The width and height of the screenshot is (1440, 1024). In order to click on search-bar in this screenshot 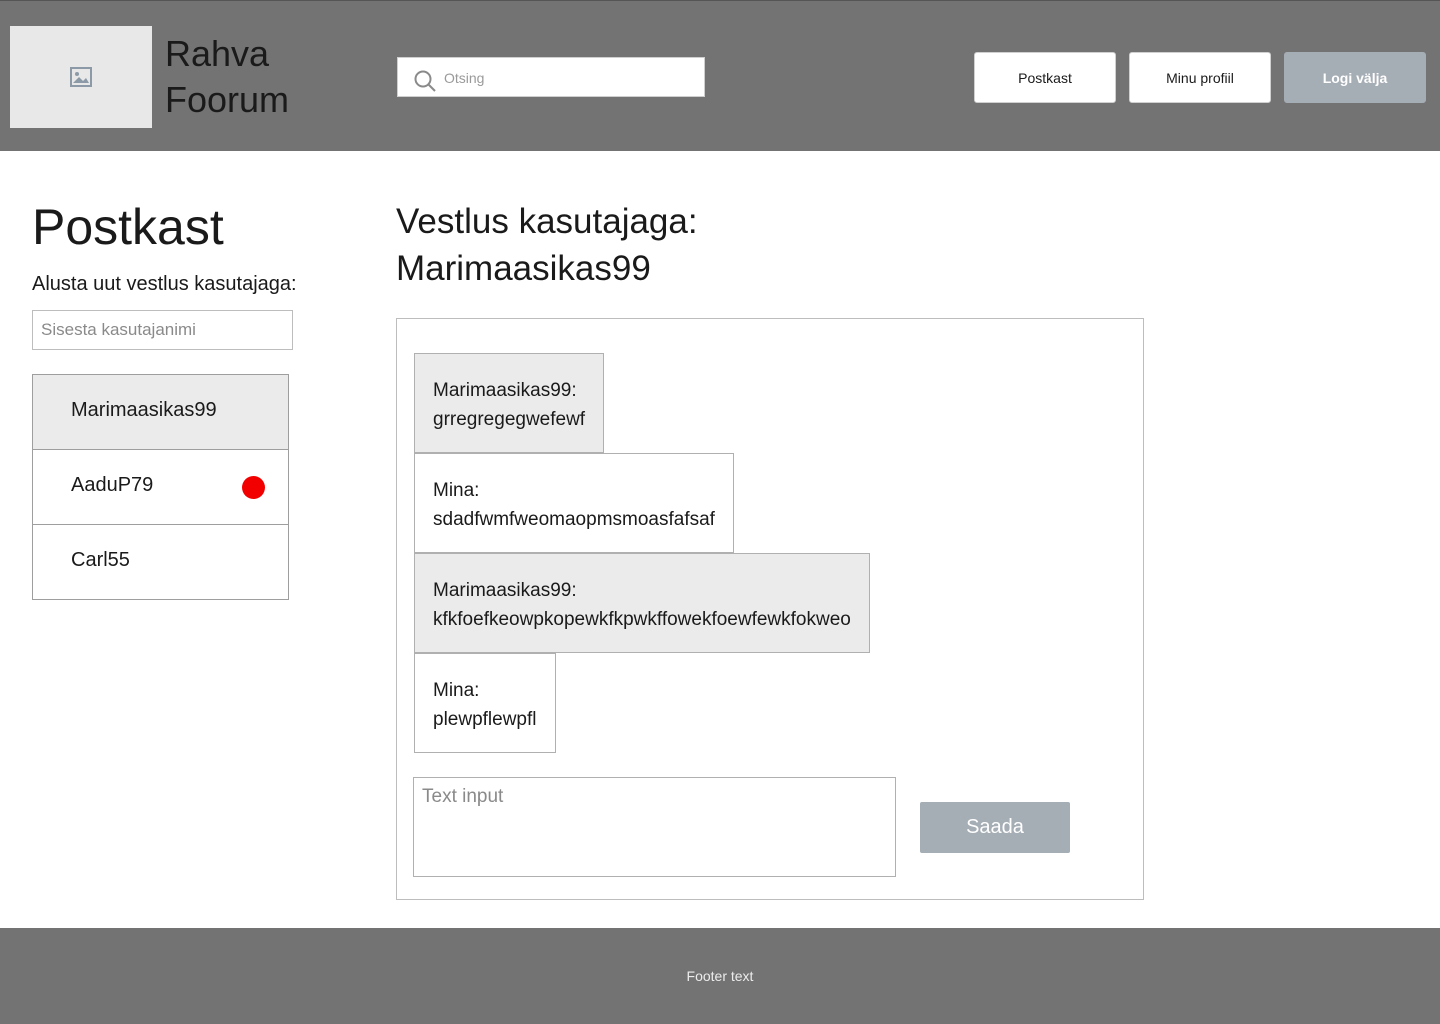, I will do `click(551, 77)`.